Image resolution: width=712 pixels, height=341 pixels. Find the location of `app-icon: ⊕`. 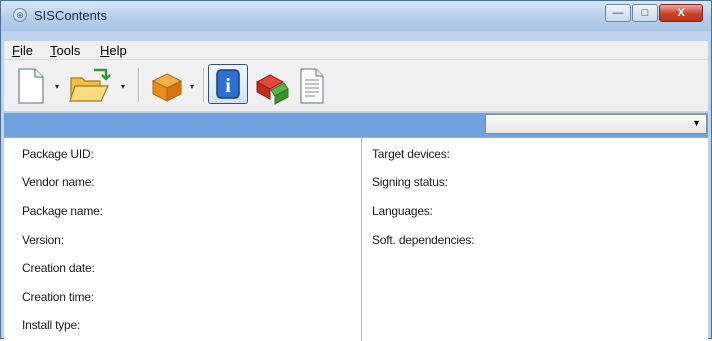

app-icon: ⊕ is located at coordinates (20, 15).